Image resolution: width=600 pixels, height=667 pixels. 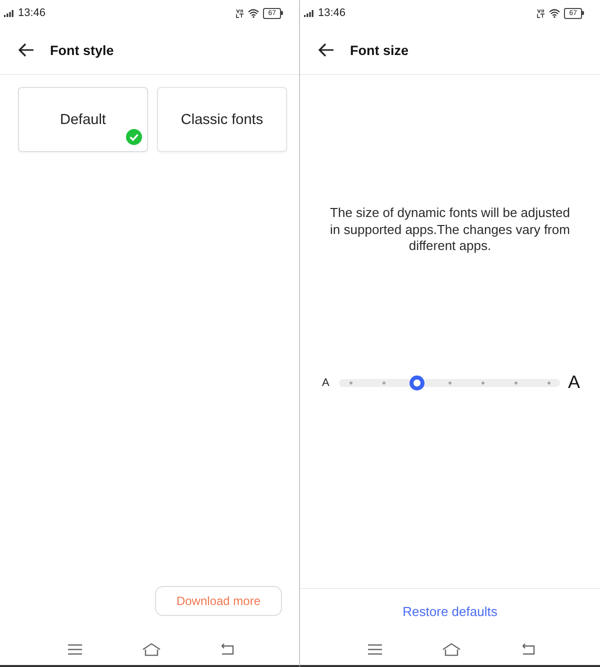 I want to click on check-icon, so click(x=134, y=137).